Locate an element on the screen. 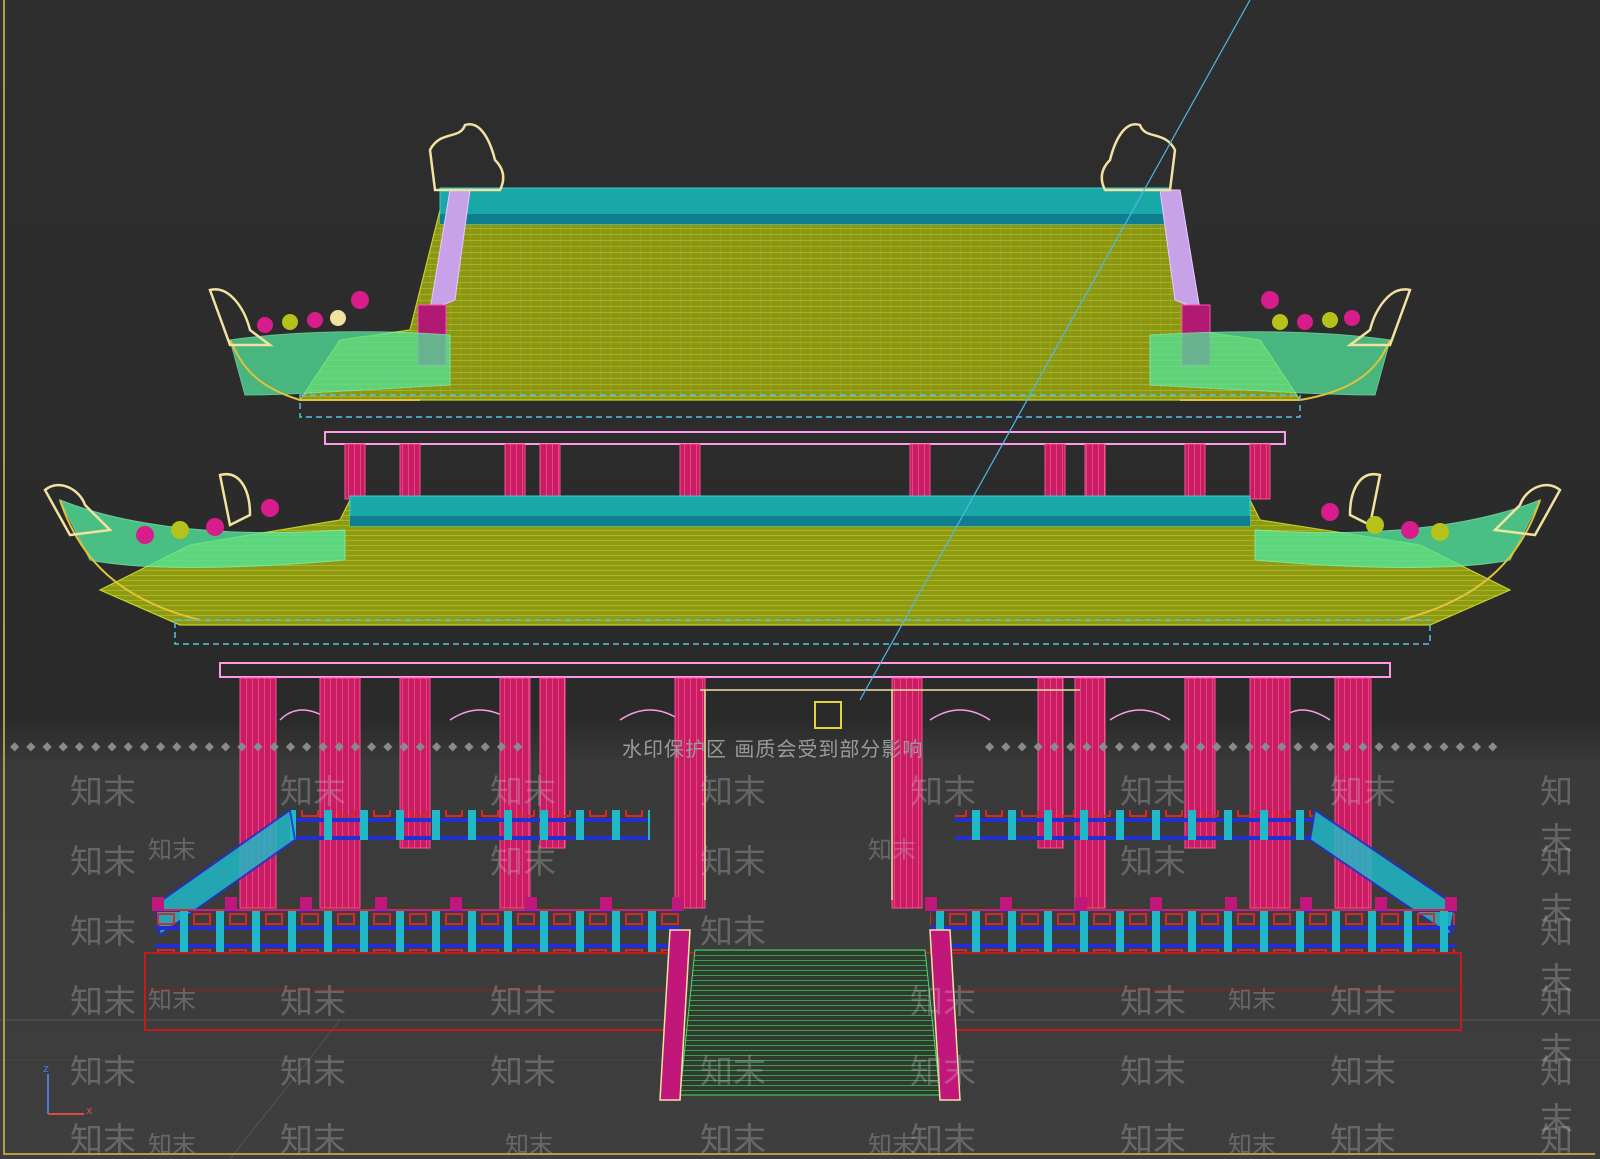 This screenshot has height=1159, width=1600. axis-gizmo: z x is located at coordinates (70, 1092).